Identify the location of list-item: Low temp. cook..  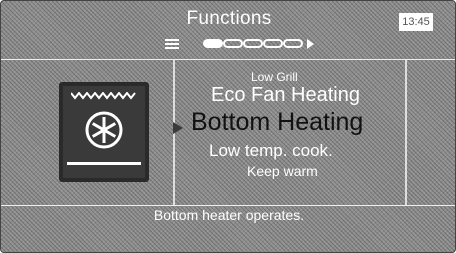
(271, 151).